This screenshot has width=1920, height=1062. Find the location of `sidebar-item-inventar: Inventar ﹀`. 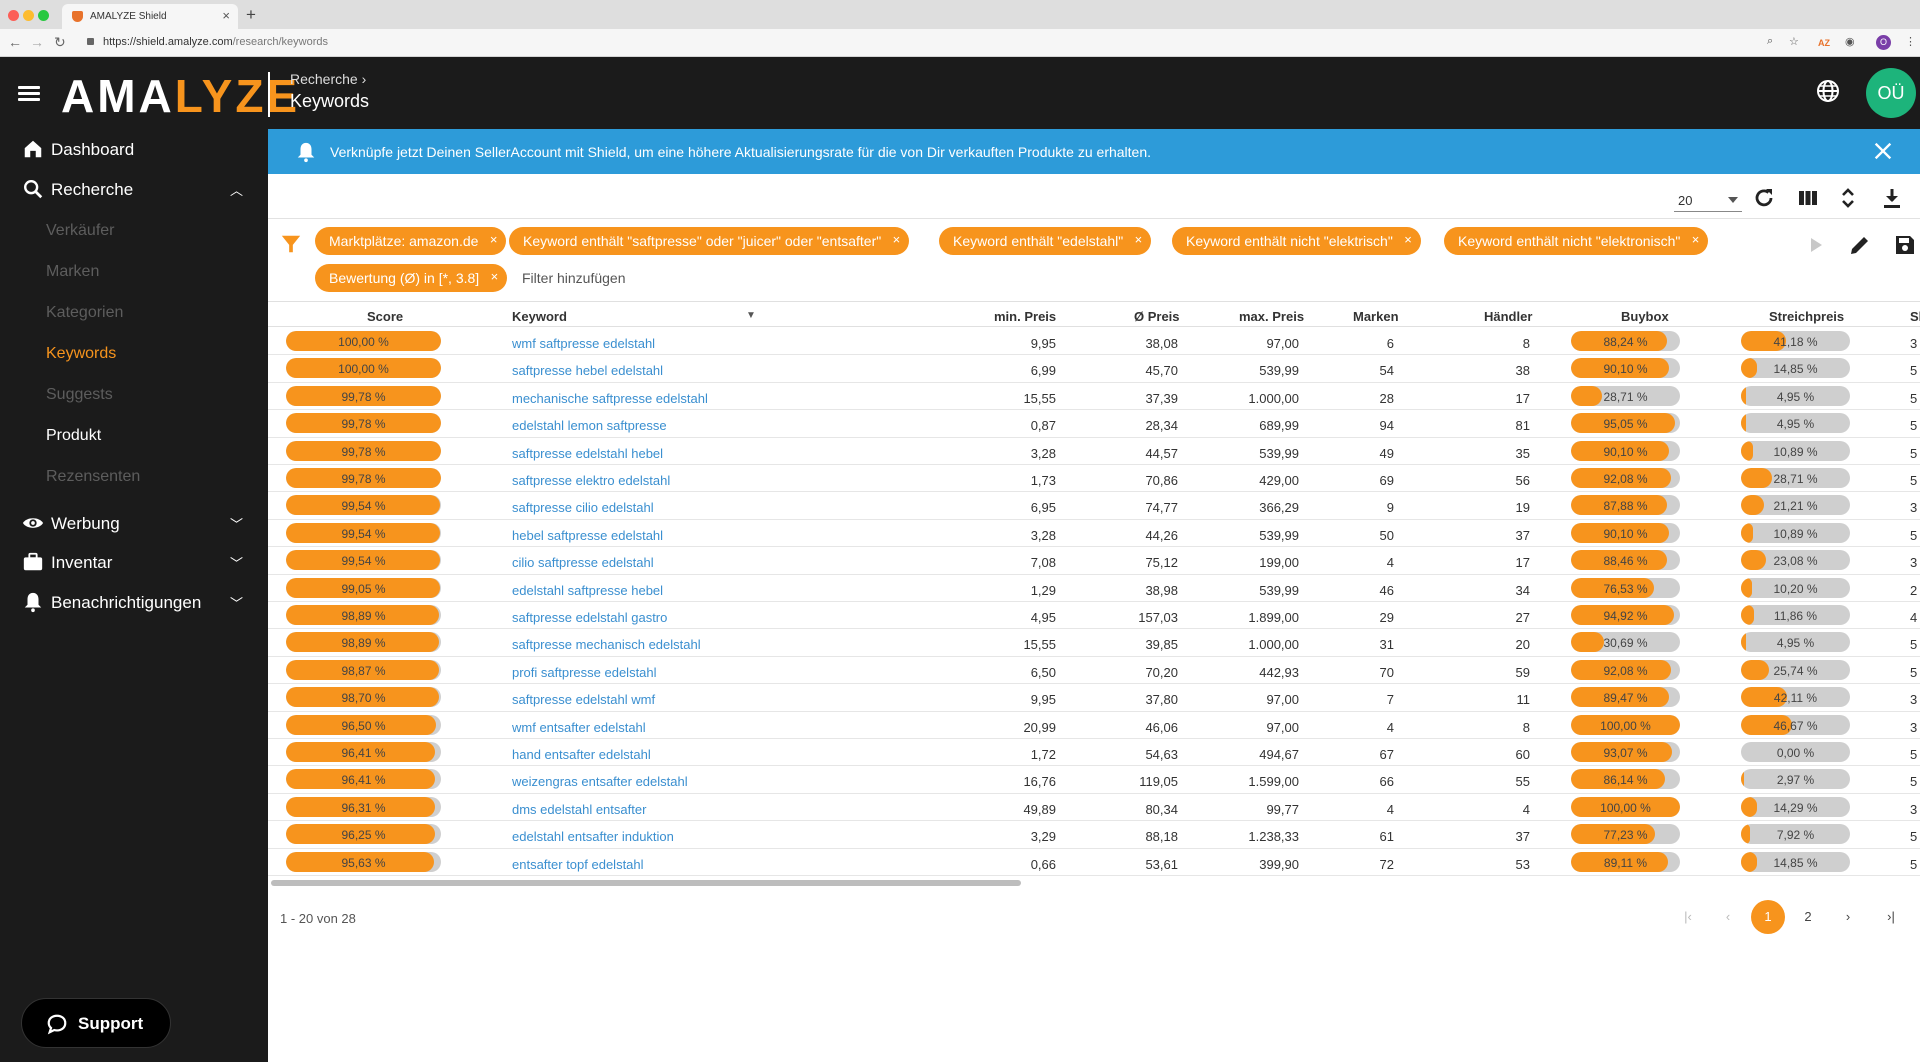

sidebar-item-inventar: Inventar ﹀ is located at coordinates (134, 562).